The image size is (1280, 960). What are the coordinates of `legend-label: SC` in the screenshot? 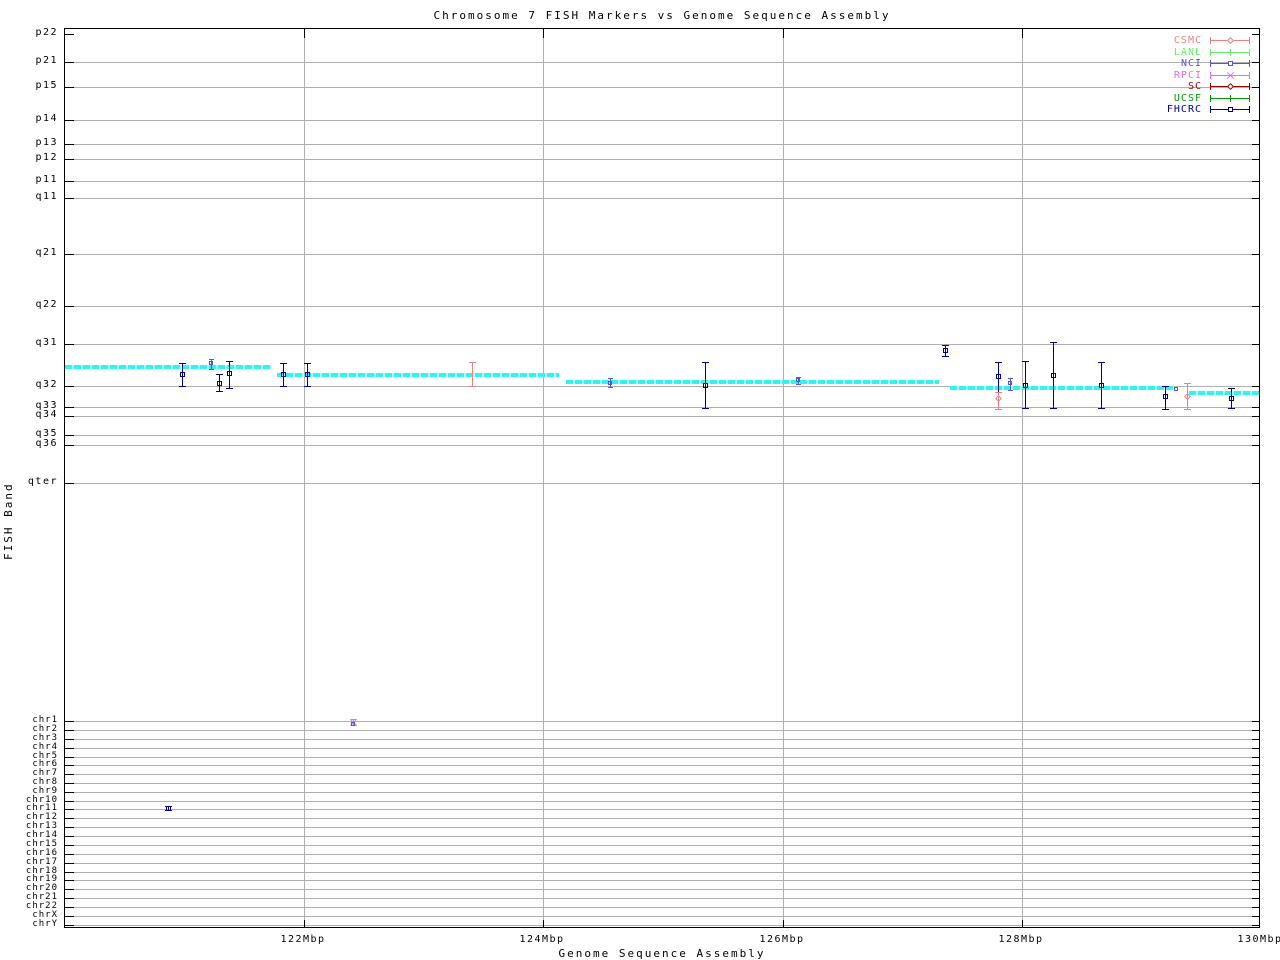 It's located at (1194, 87).